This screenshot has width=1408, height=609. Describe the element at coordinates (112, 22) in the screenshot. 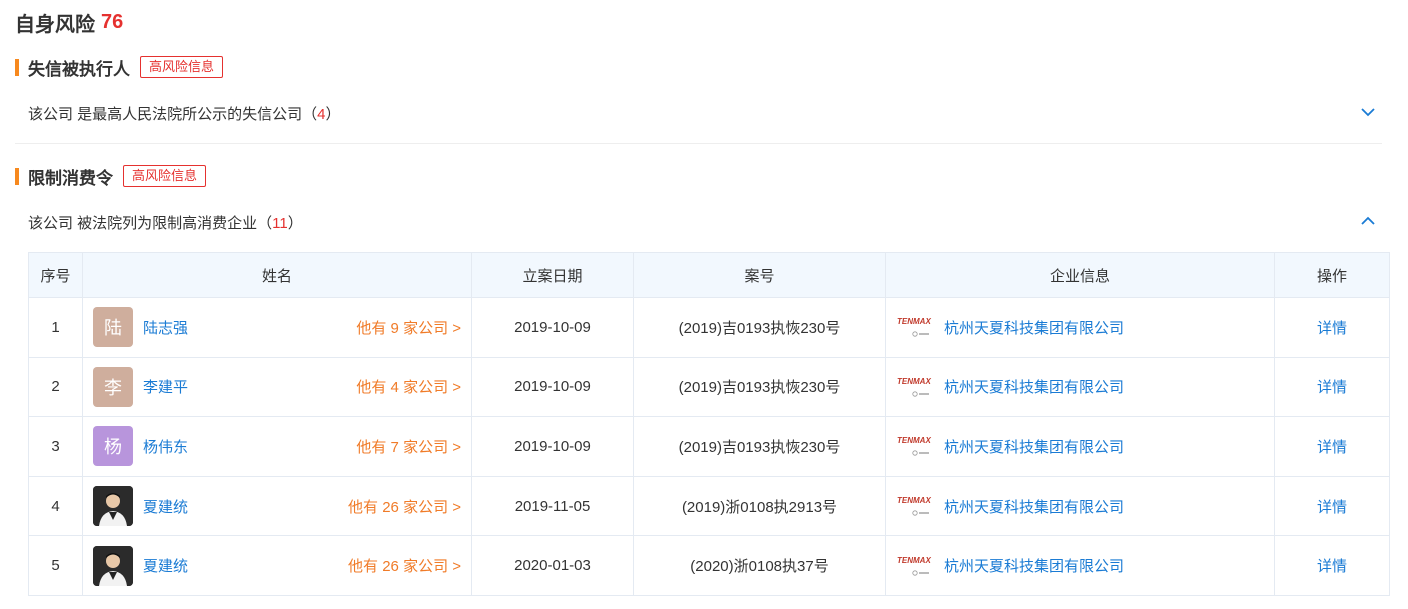

I see `risk-score: 76` at that location.